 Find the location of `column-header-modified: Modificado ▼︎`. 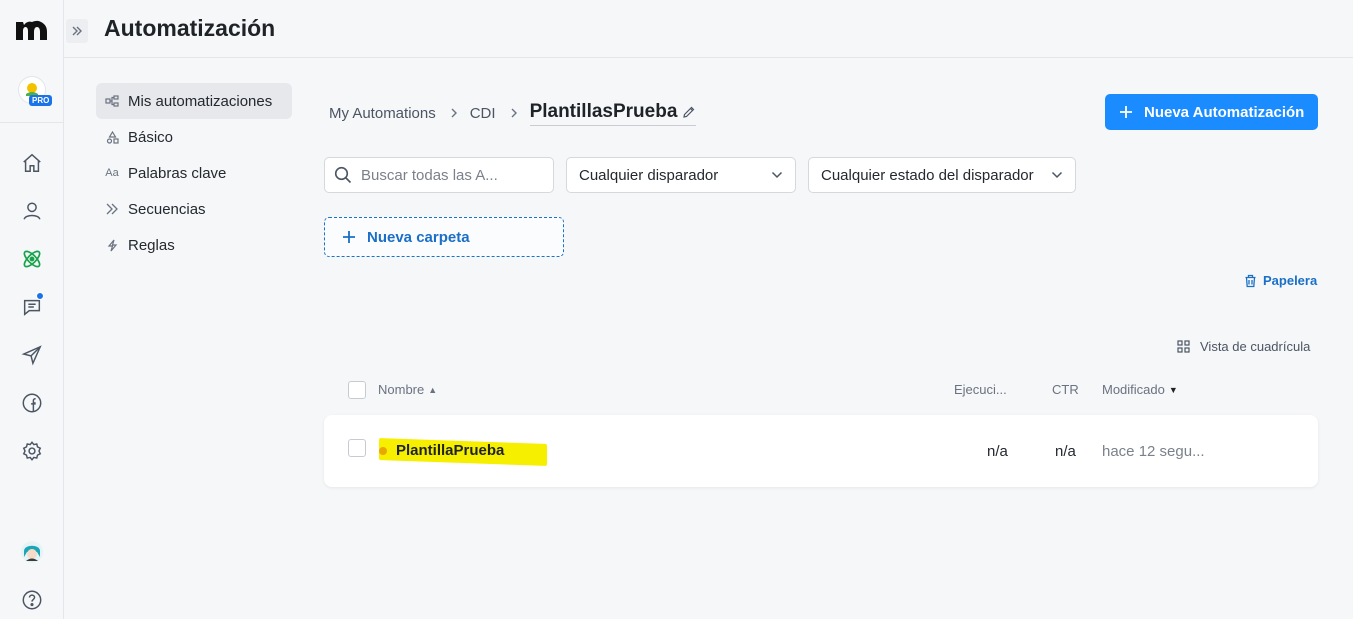

column-header-modified: Modificado ▼︎ is located at coordinates (1140, 389).